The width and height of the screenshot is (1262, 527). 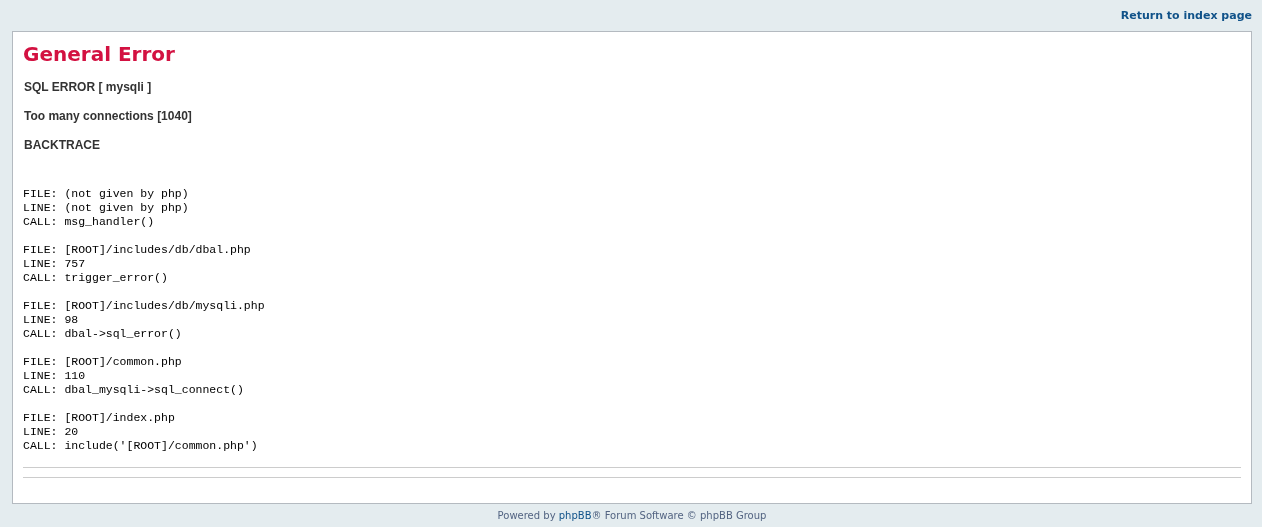 I want to click on backtrace-line: FILE: [ROOT]/index.php, so click(x=99, y=418).